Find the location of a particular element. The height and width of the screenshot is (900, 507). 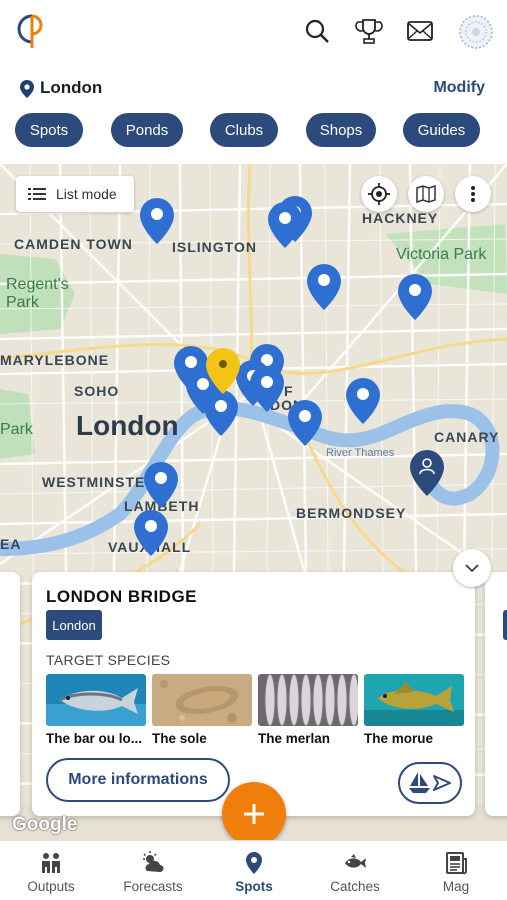

list-mode-button: List mode is located at coordinates (75, 194).